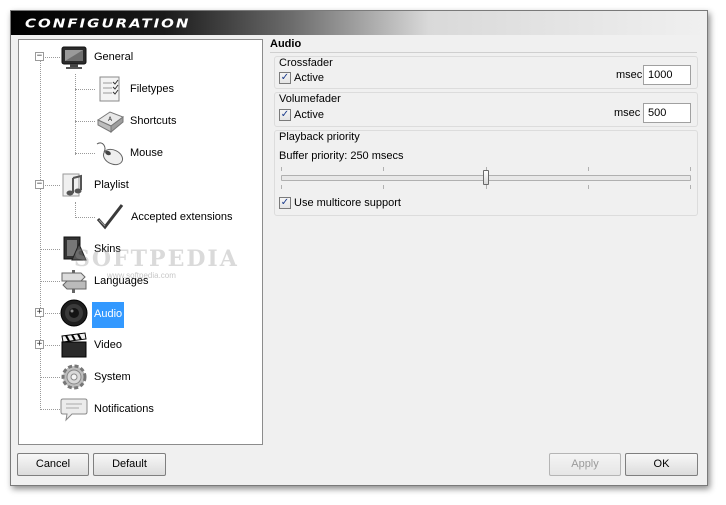 The width and height of the screenshot is (726, 505). What do you see at coordinates (359, 23) in the screenshot?
I see `title-bar: Configuration` at bounding box center [359, 23].